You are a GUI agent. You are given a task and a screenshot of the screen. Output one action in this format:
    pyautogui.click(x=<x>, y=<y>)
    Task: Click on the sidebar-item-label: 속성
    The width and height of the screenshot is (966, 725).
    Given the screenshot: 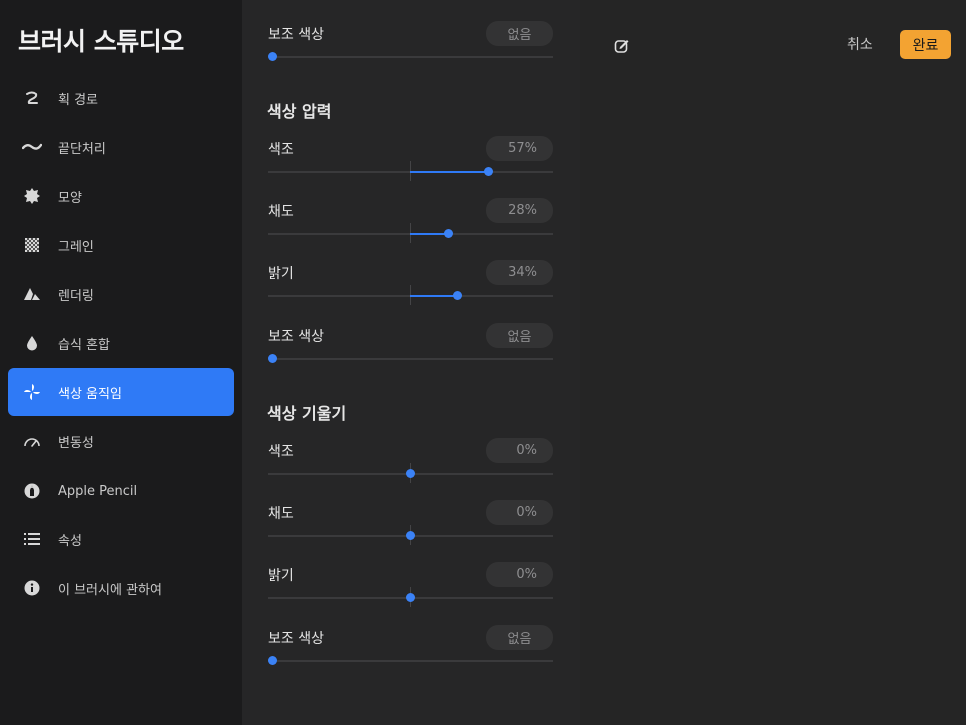 What is the action you would take?
    pyautogui.click(x=70, y=541)
    